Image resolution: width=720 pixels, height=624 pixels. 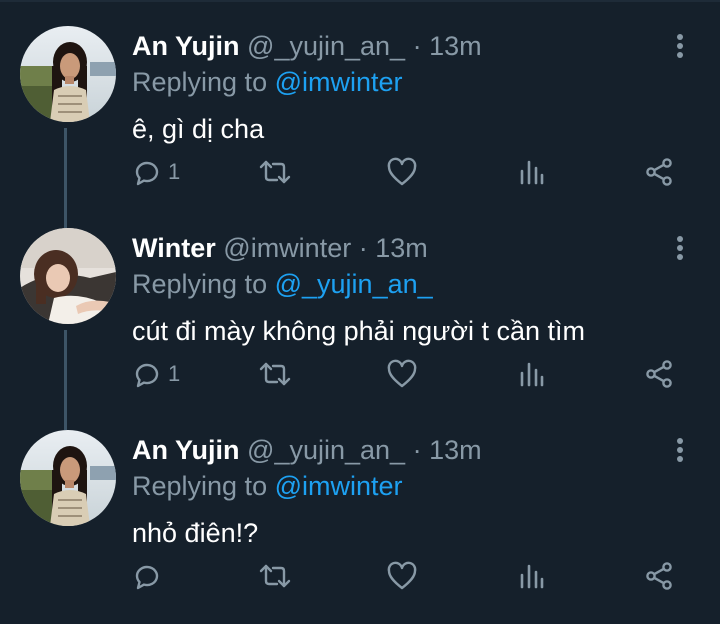 What do you see at coordinates (198, 129) in the screenshot?
I see `tweet-text: ê, gì dị cha` at bounding box center [198, 129].